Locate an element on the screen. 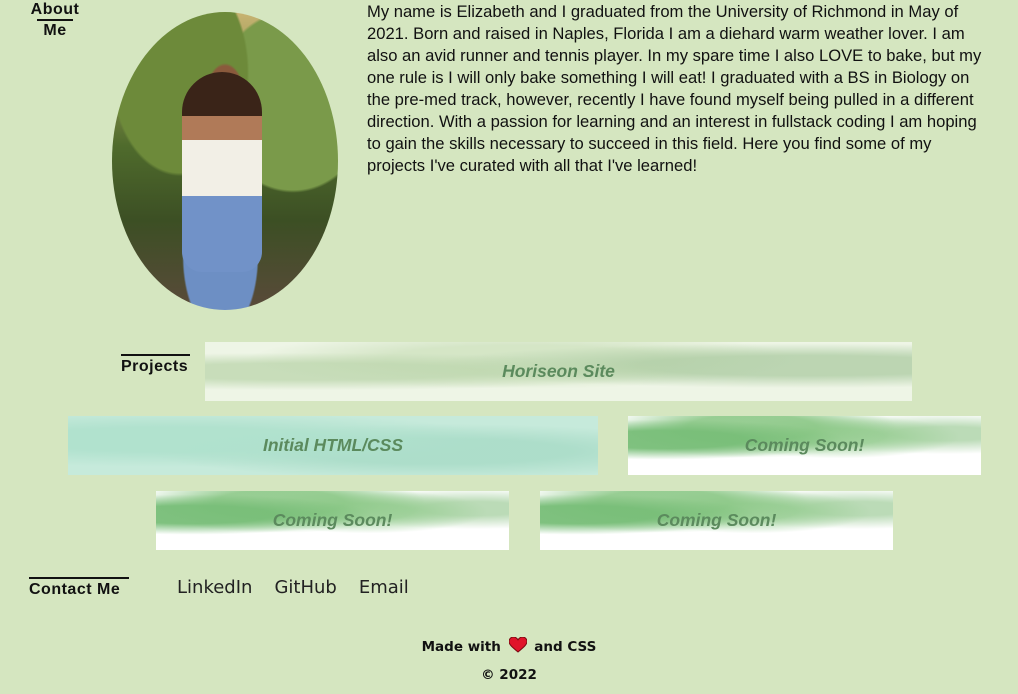 Image resolution: width=1018 pixels, height=694 pixels. about-heading-line2: Me is located at coordinates (55, 30).